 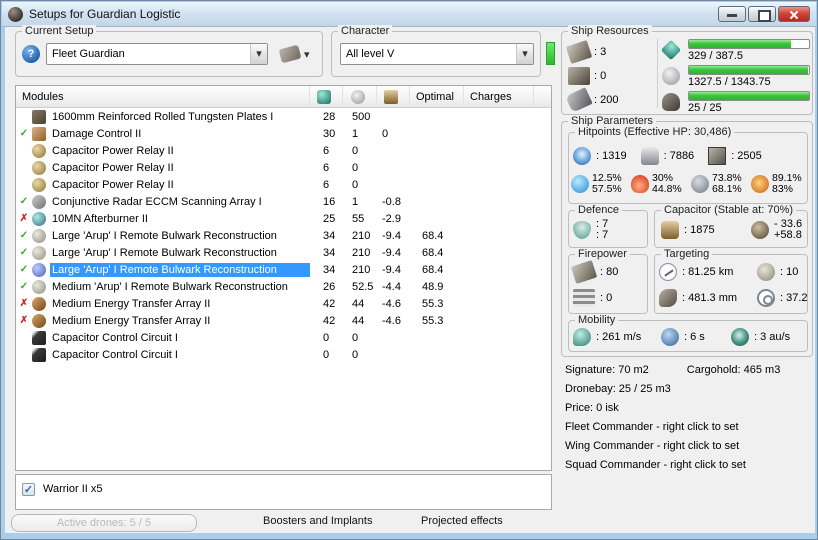 I want to click on thermal-resist-armor: 44.8%, so click(x=667, y=189).